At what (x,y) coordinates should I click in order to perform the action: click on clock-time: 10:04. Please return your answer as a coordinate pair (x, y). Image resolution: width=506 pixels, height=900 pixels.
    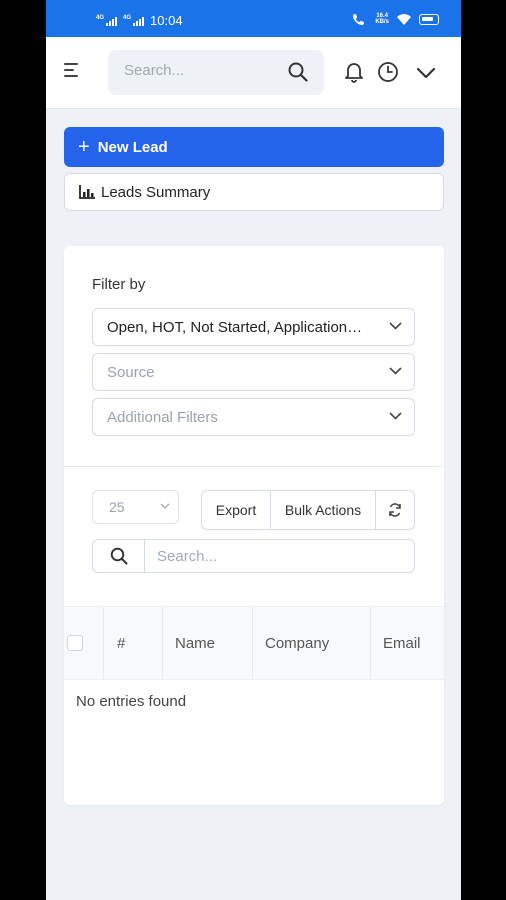
    Looking at the image, I should click on (166, 20).